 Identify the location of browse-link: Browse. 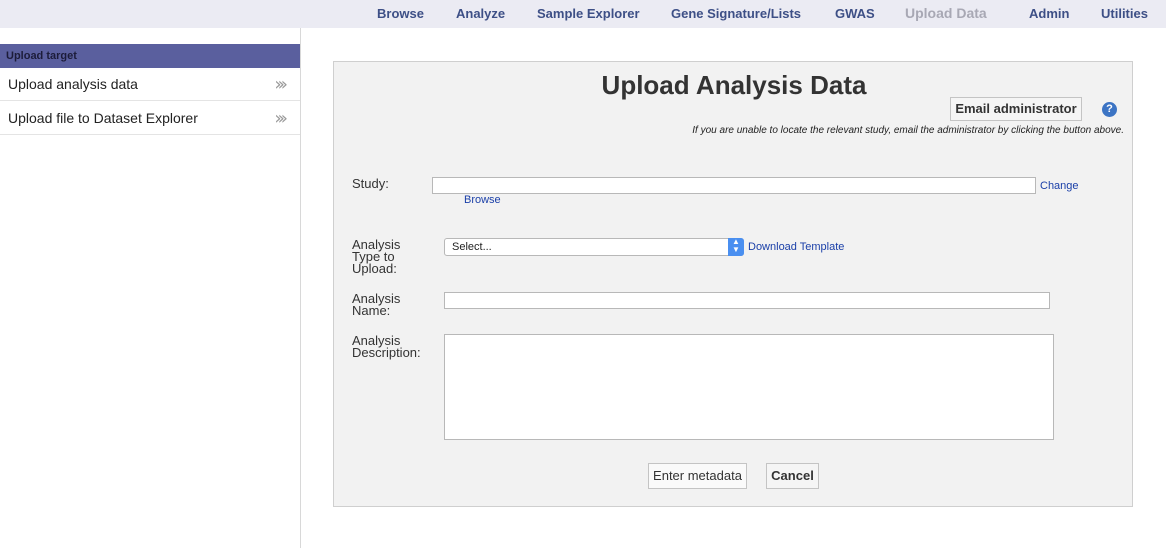
(482, 200).